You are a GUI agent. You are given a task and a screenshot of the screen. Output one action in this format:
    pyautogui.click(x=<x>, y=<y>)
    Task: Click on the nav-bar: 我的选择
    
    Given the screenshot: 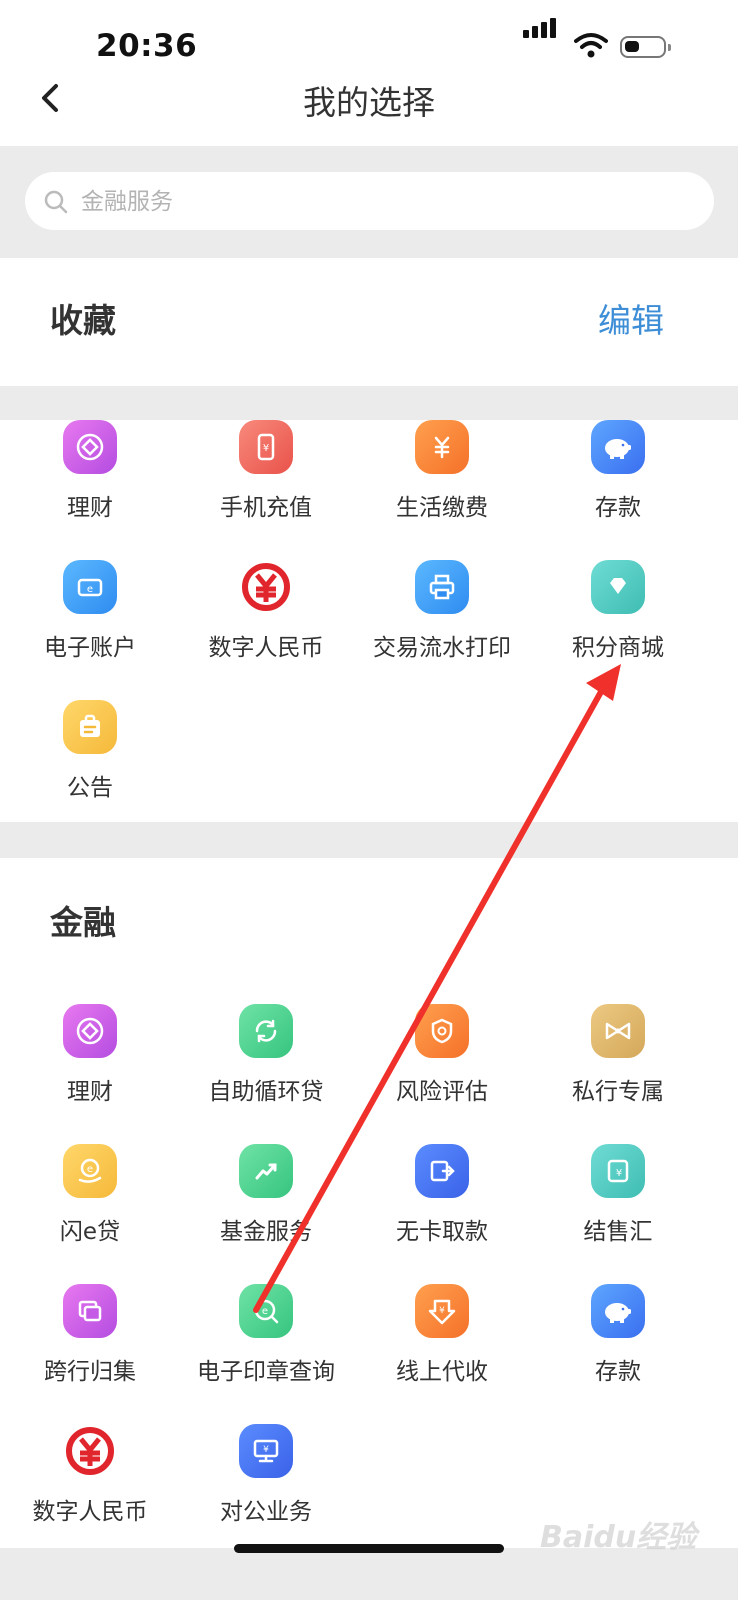 What is the action you would take?
    pyautogui.click(x=369, y=103)
    